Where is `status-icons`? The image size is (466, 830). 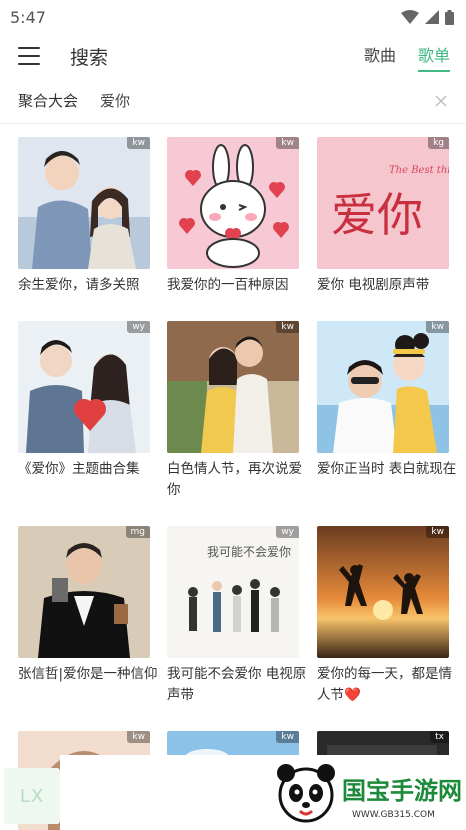 status-icons is located at coordinates (427, 17).